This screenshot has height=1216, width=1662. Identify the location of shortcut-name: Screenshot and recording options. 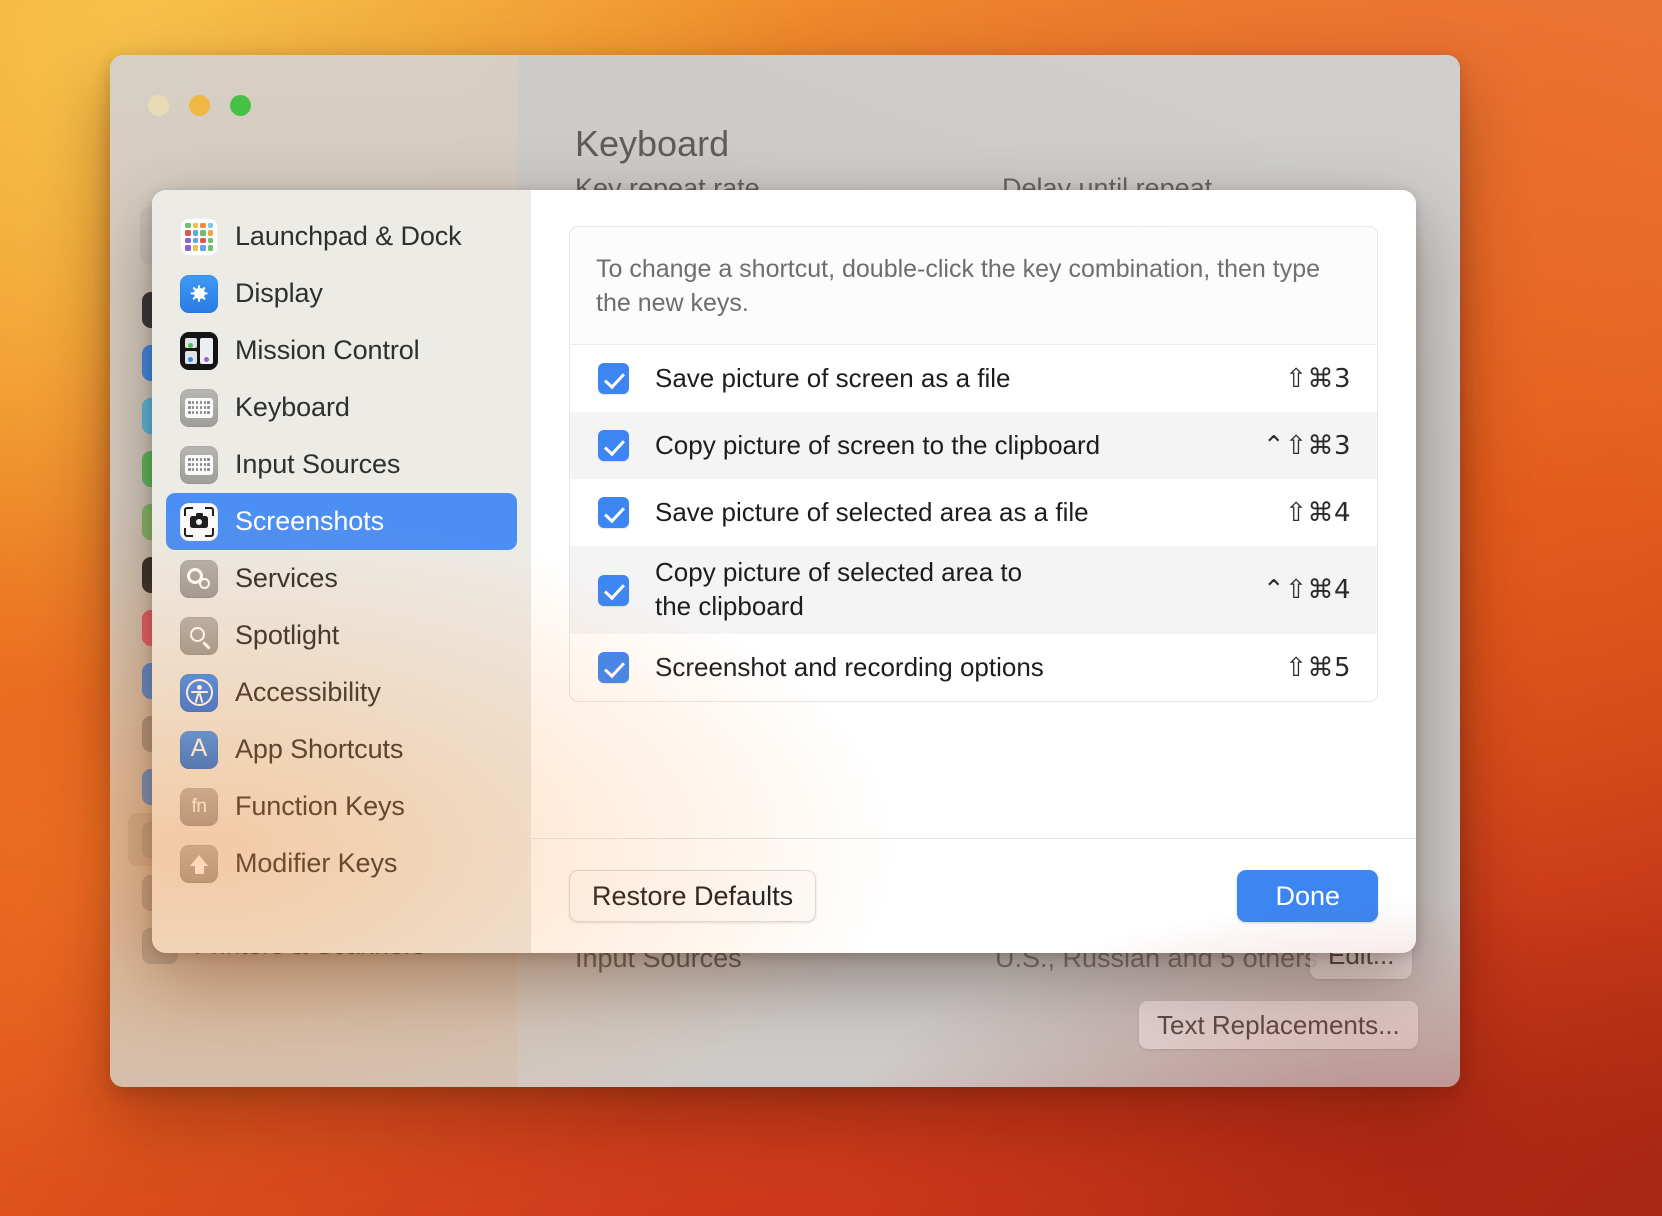
(849, 666).